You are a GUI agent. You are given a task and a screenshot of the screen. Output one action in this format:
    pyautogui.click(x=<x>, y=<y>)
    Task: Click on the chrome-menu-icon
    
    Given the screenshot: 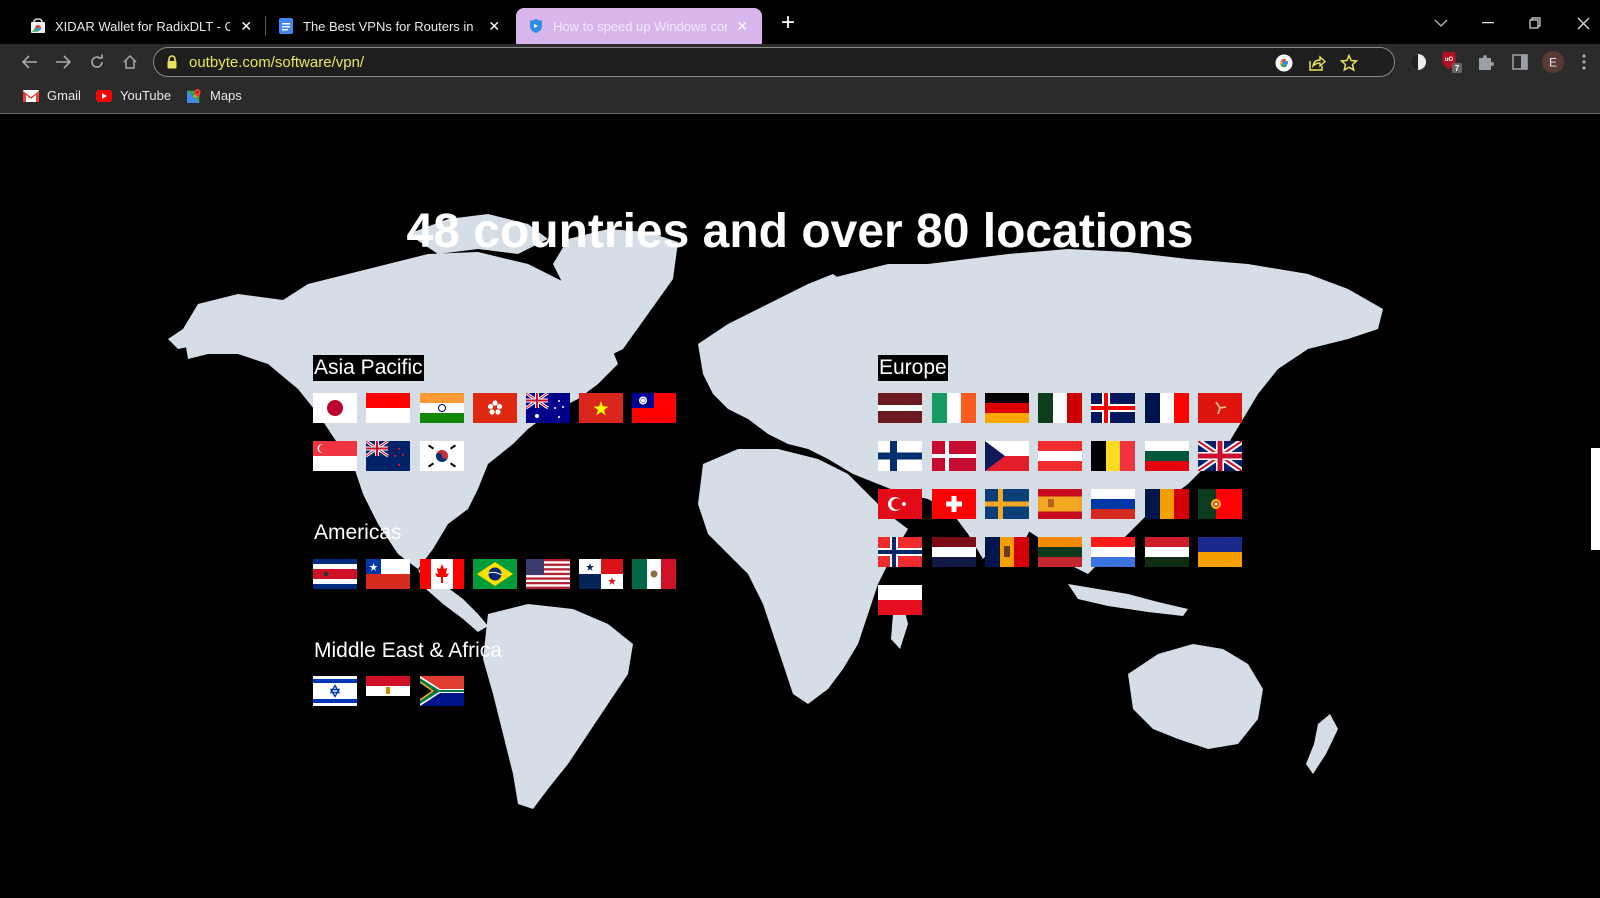 What is the action you would take?
    pyautogui.click(x=1584, y=62)
    